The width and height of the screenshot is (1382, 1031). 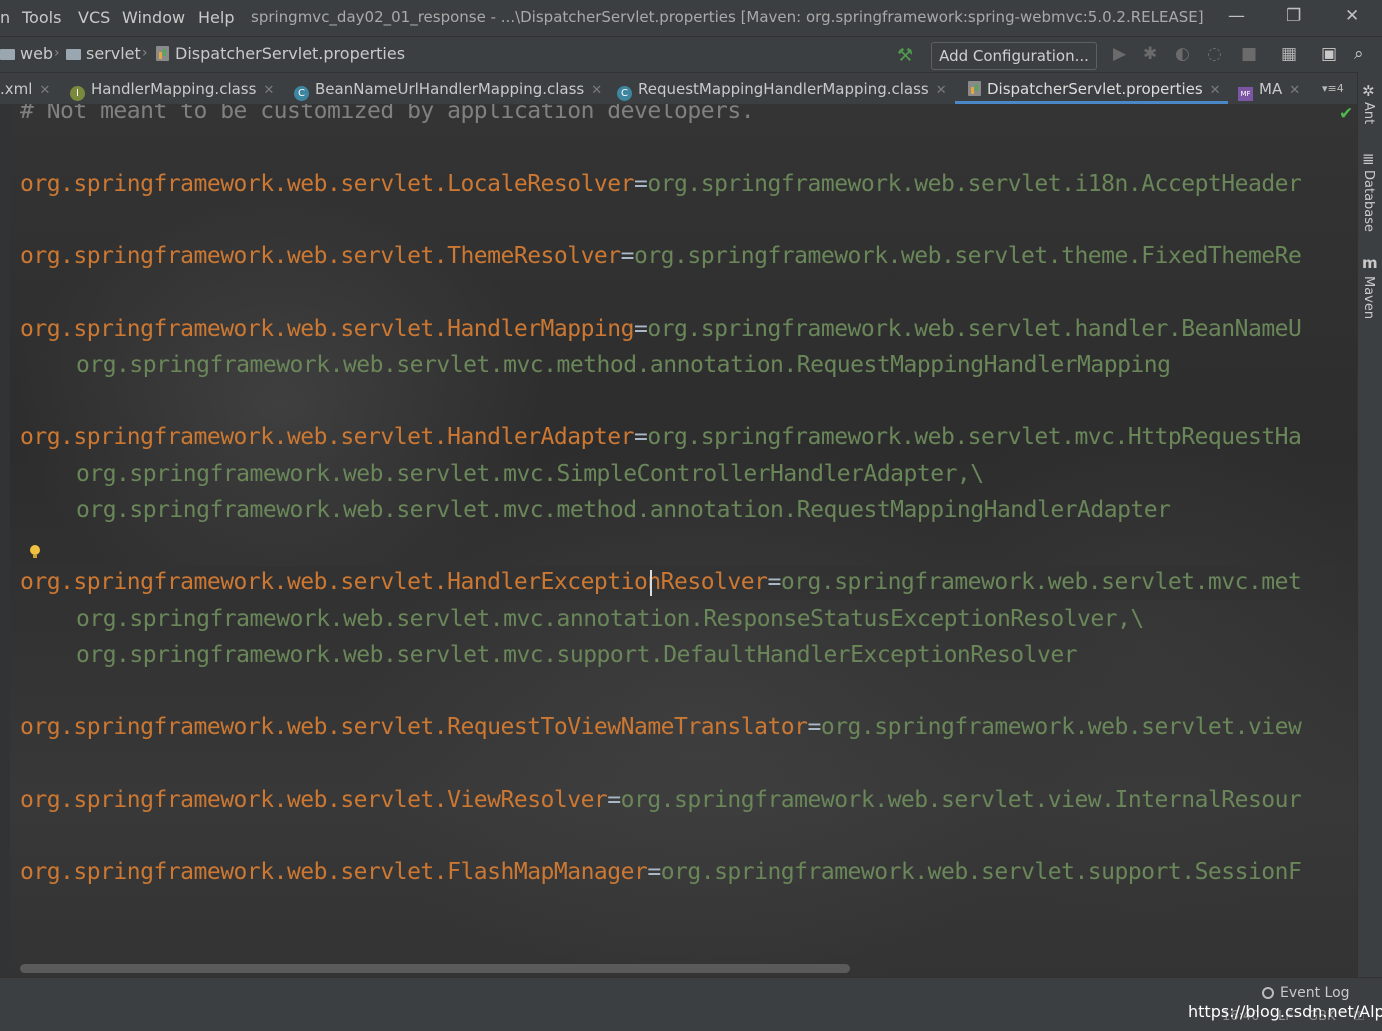 What do you see at coordinates (1269, 89) in the screenshot?
I see `tab-manifest: MF MA ✕` at bounding box center [1269, 89].